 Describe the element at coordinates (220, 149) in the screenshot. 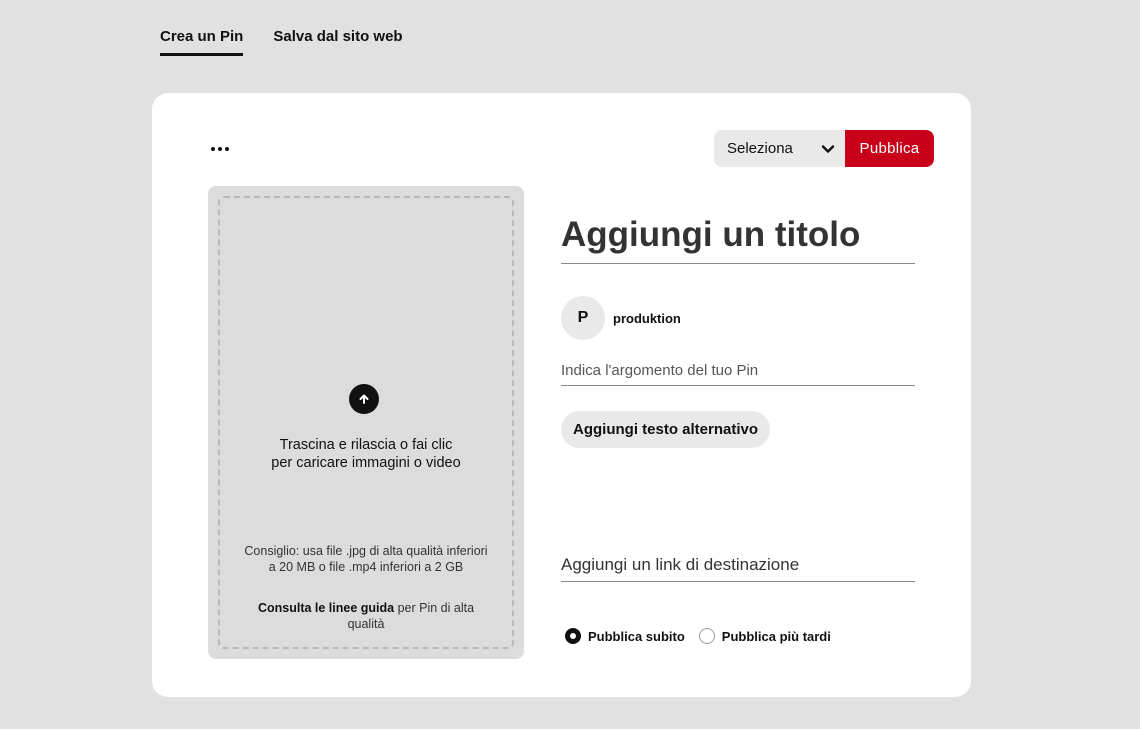

I see `more-options-icon` at that location.